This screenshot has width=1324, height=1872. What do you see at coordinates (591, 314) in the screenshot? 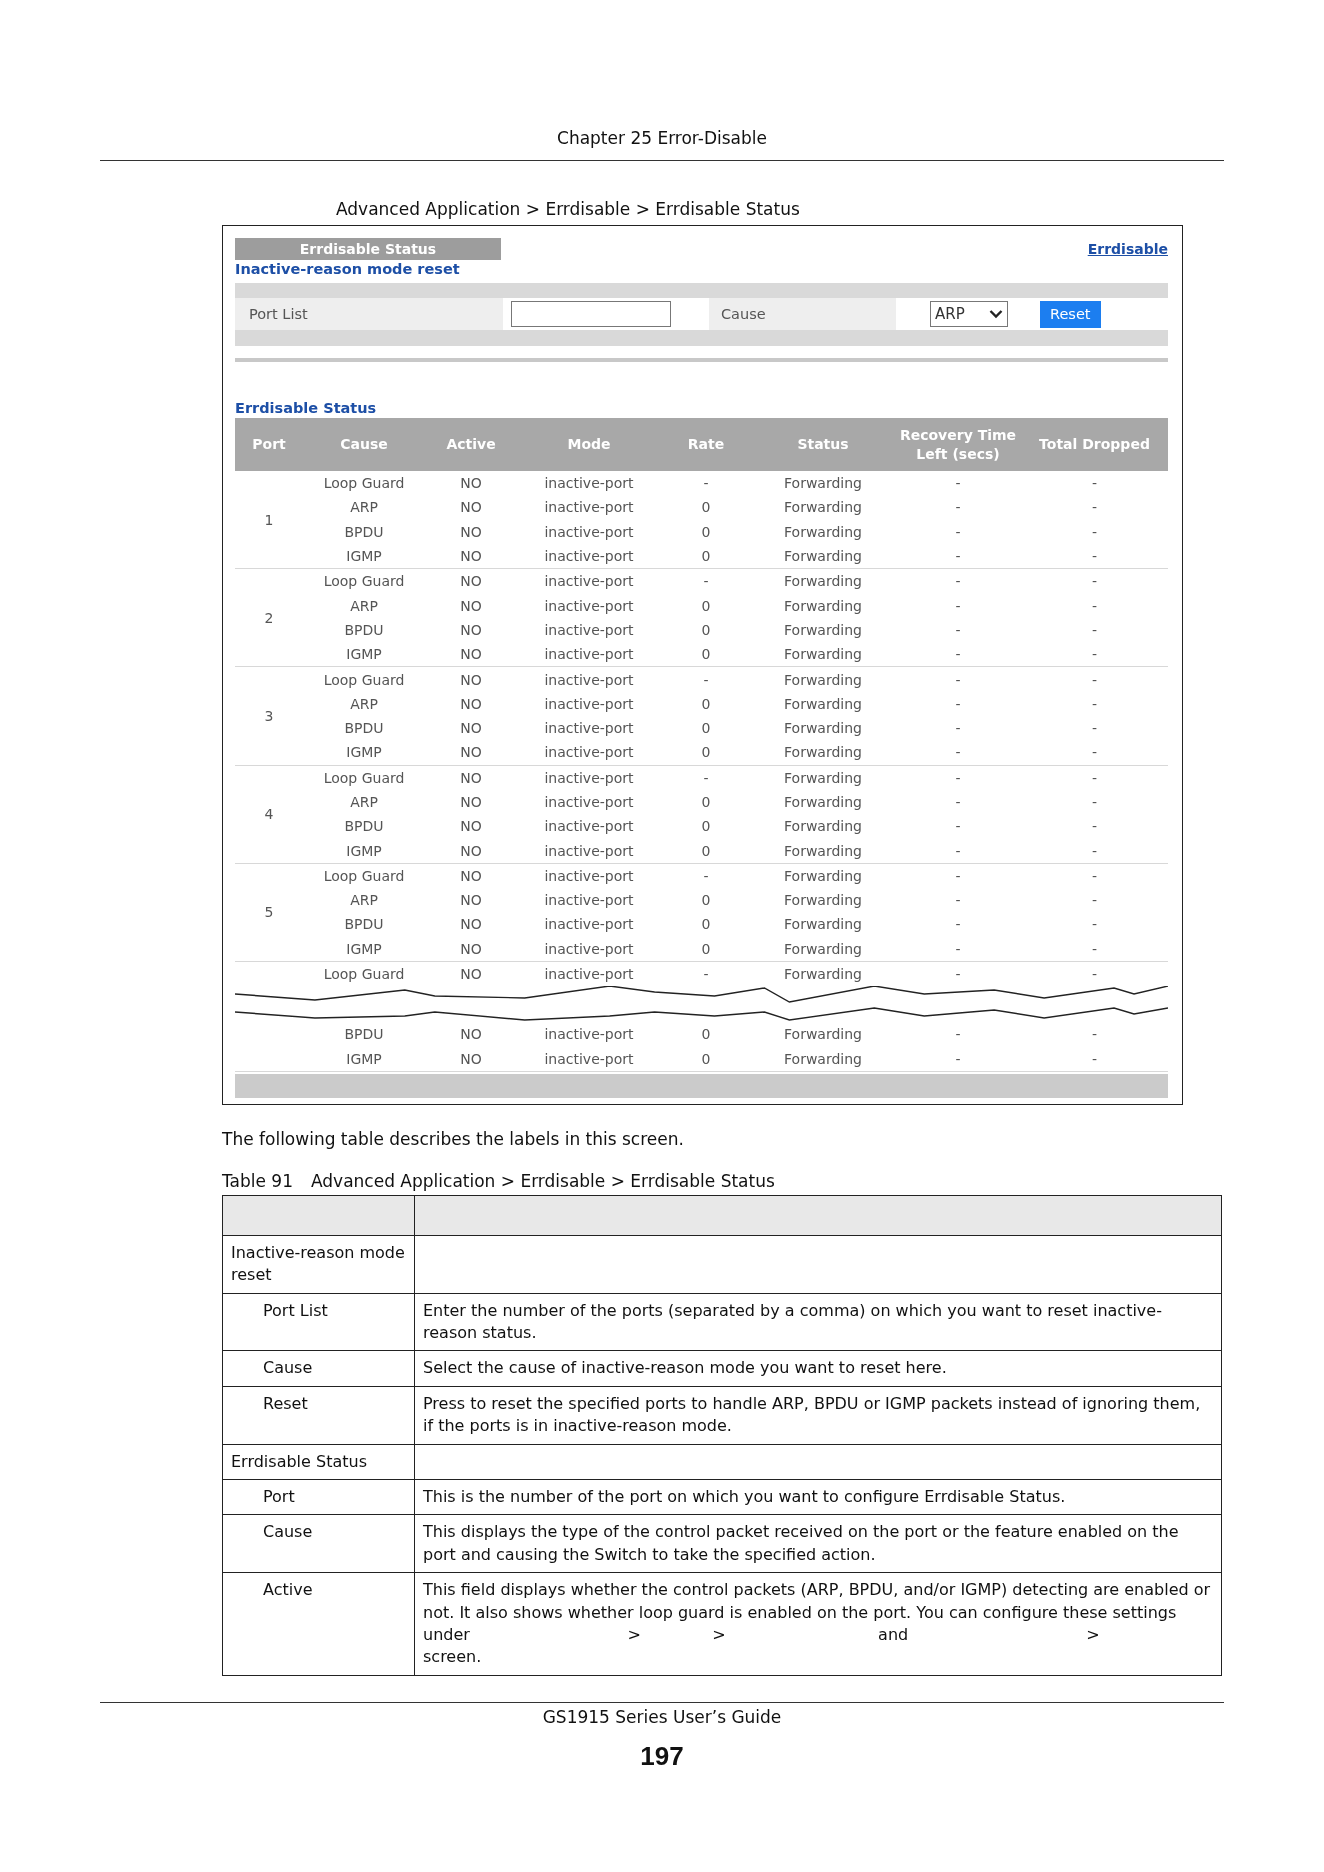
I see `port-list-field` at bounding box center [591, 314].